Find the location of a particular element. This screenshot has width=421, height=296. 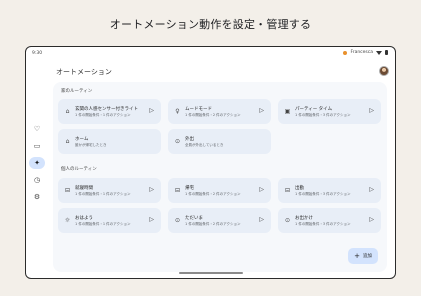

add-label: 追加 is located at coordinates (367, 256).